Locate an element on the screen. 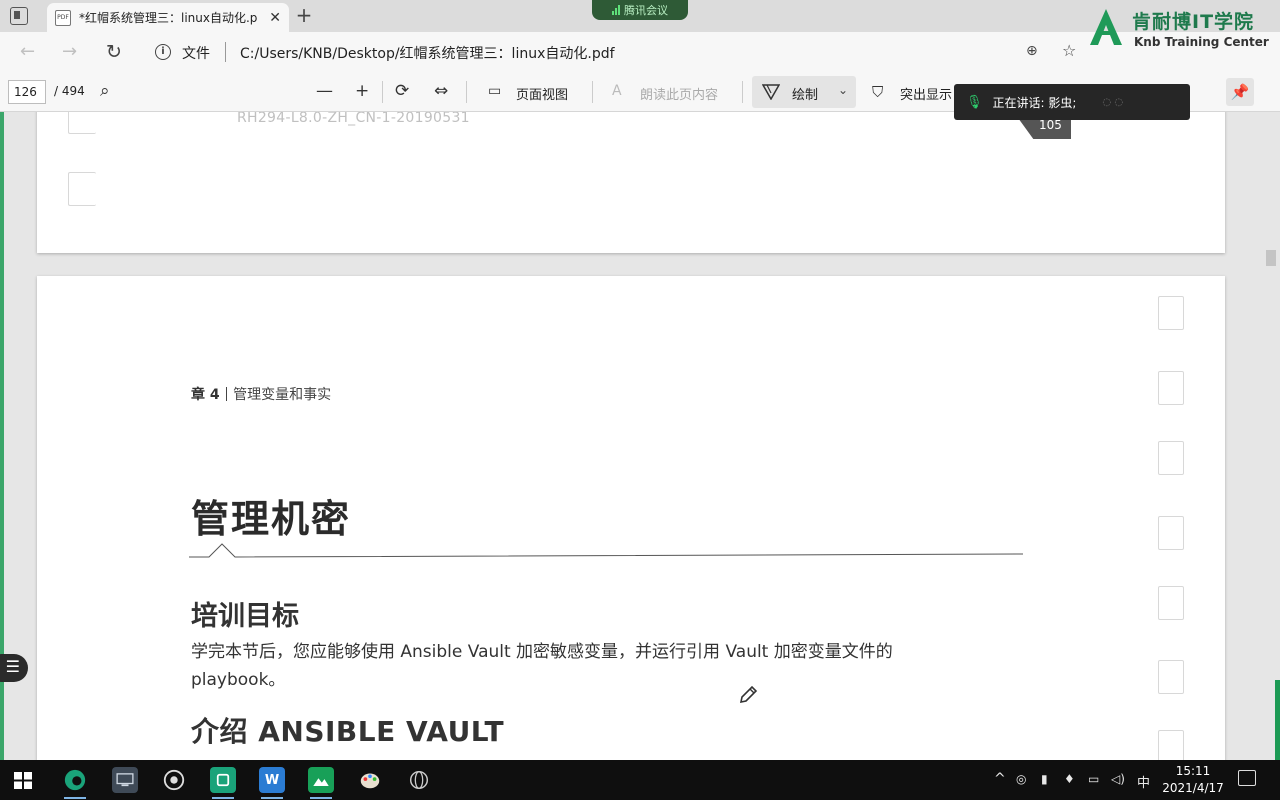  fit-page-icon: ⇔ is located at coordinates (441, 91).